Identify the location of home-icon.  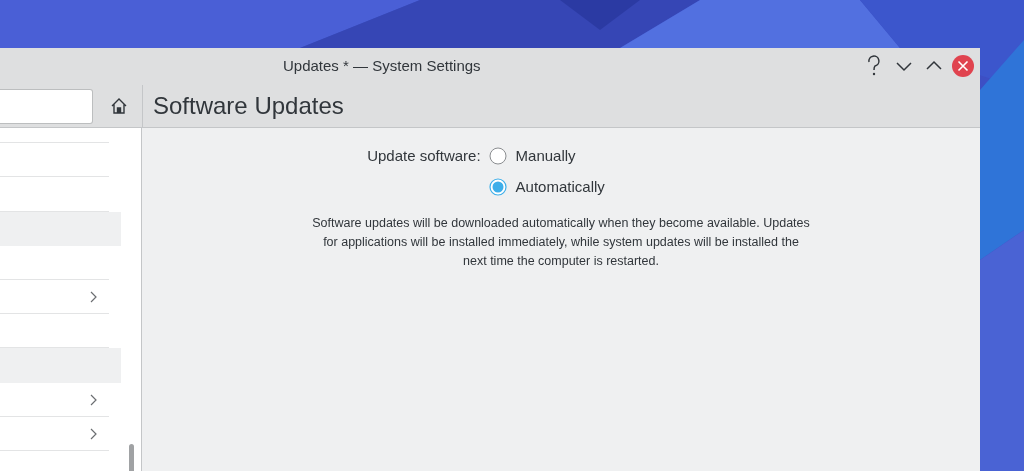
(119, 106).